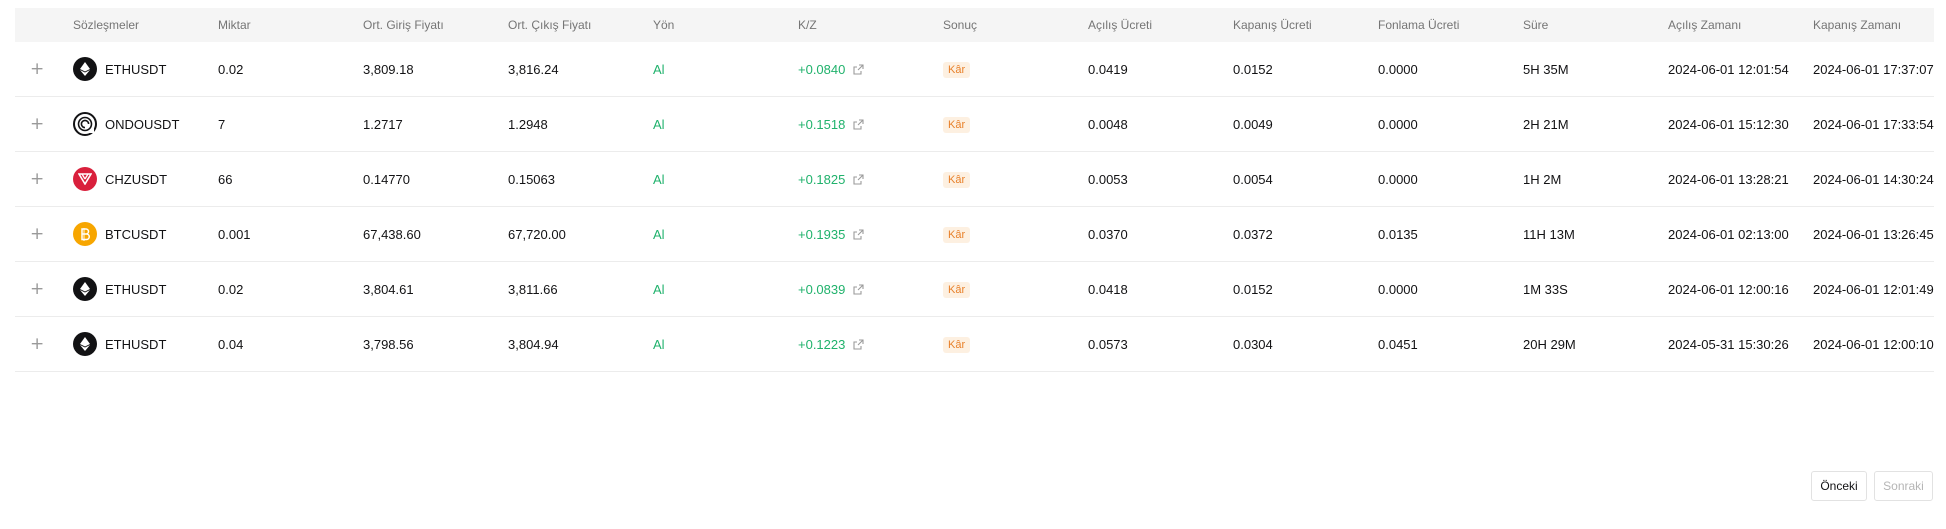  I want to click on quantity-value: 7, so click(222, 124).